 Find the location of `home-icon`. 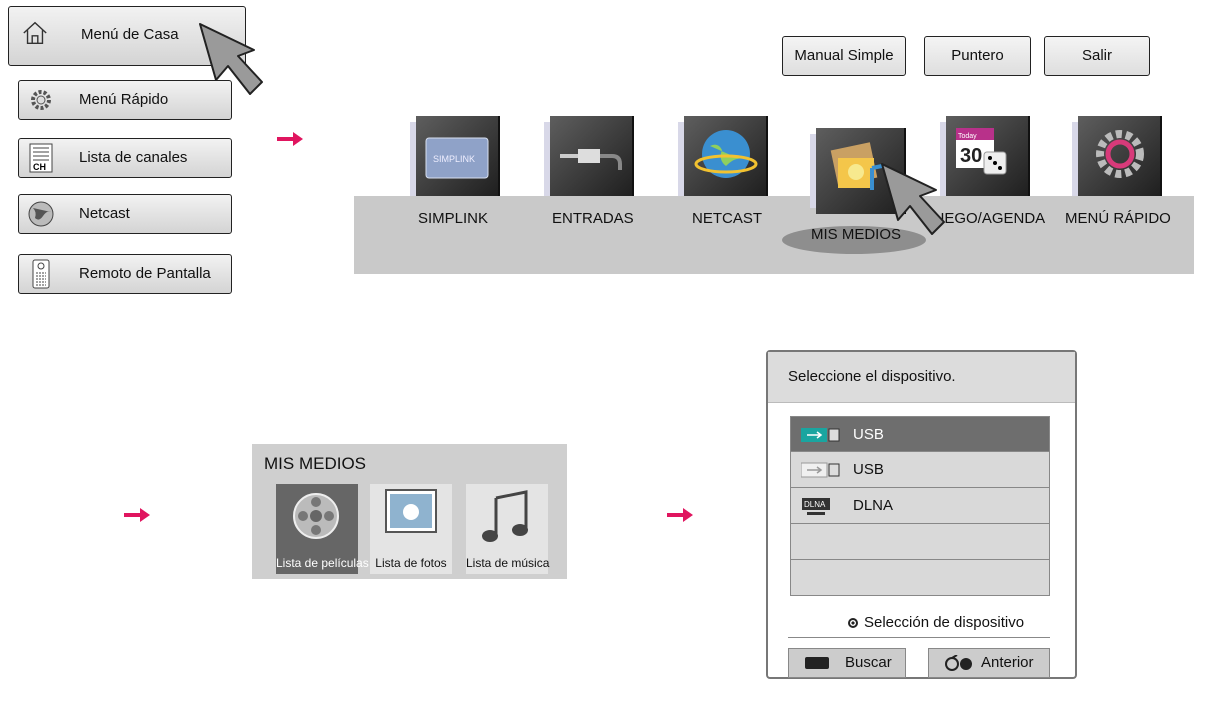

home-icon is located at coordinates (35, 33).